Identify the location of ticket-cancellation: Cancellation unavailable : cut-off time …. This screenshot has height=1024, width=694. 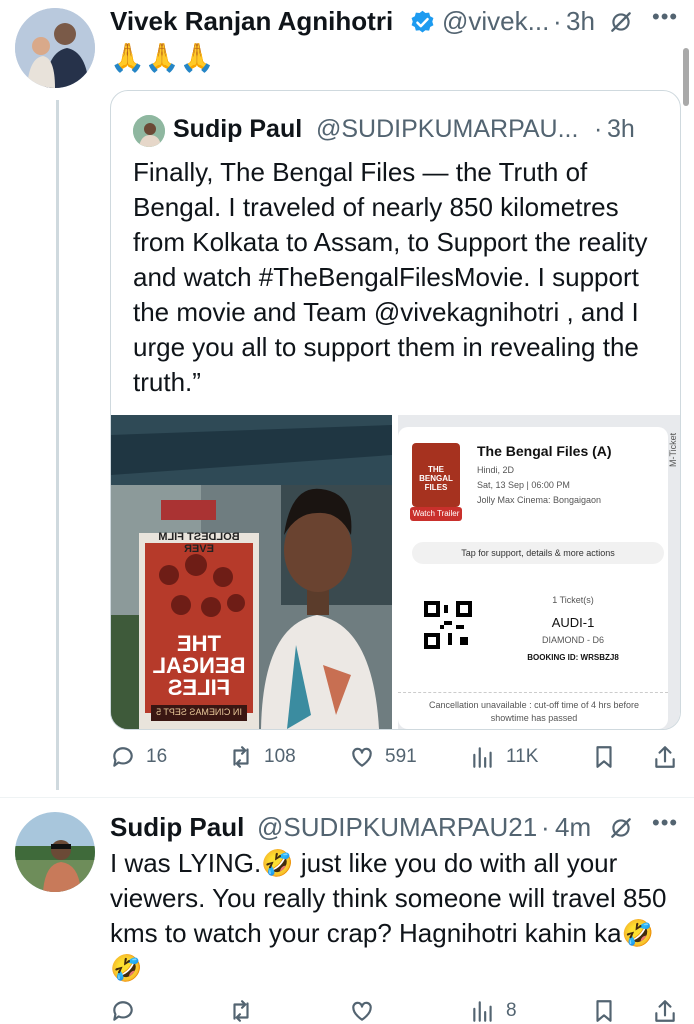
(534, 711).